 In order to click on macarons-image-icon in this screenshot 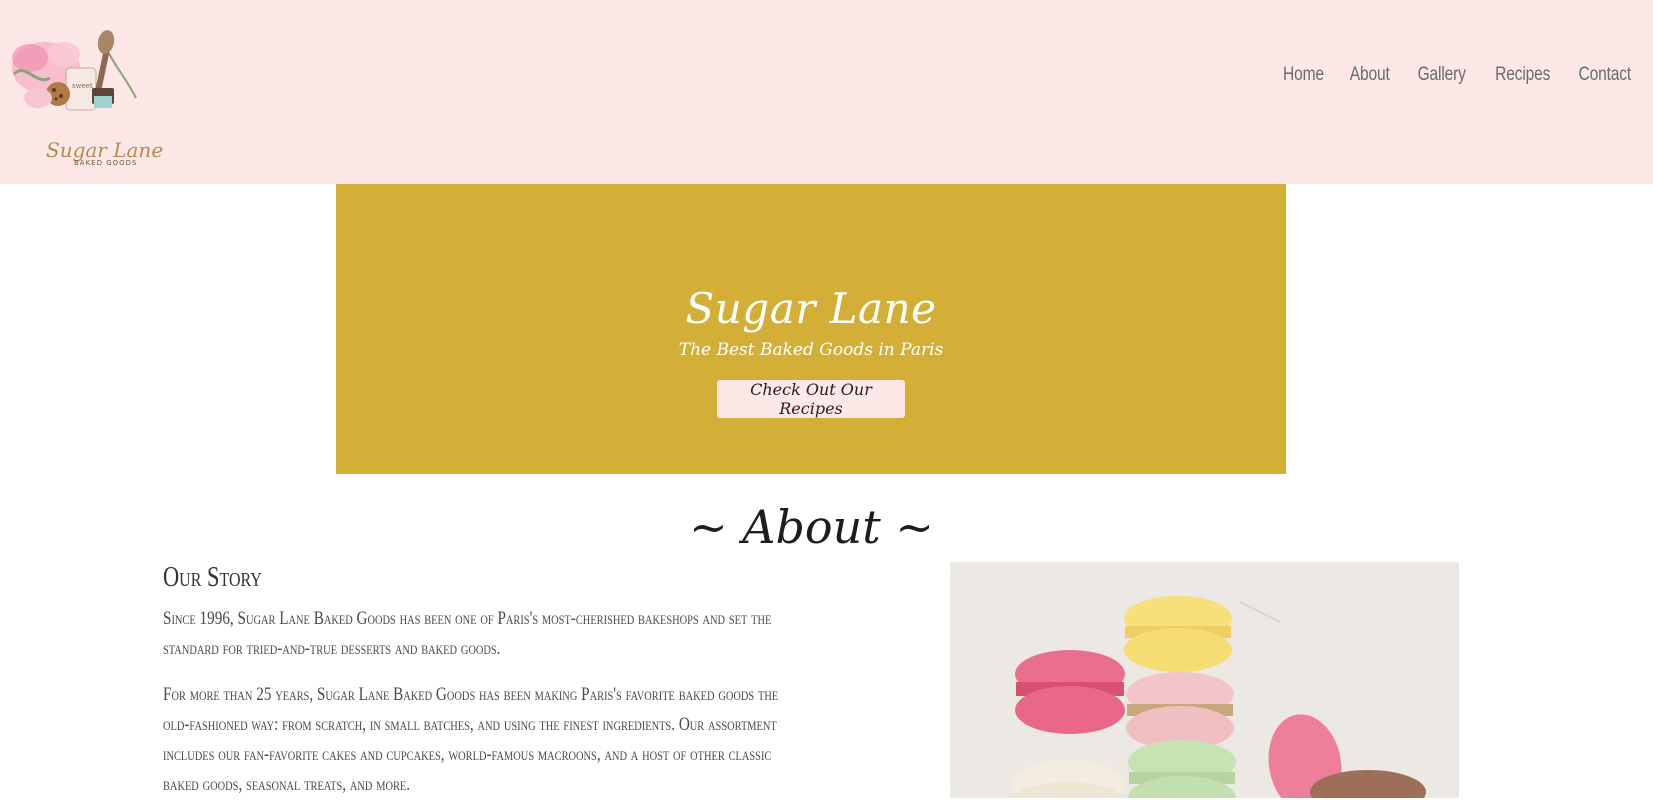, I will do `click(1204, 680)`.